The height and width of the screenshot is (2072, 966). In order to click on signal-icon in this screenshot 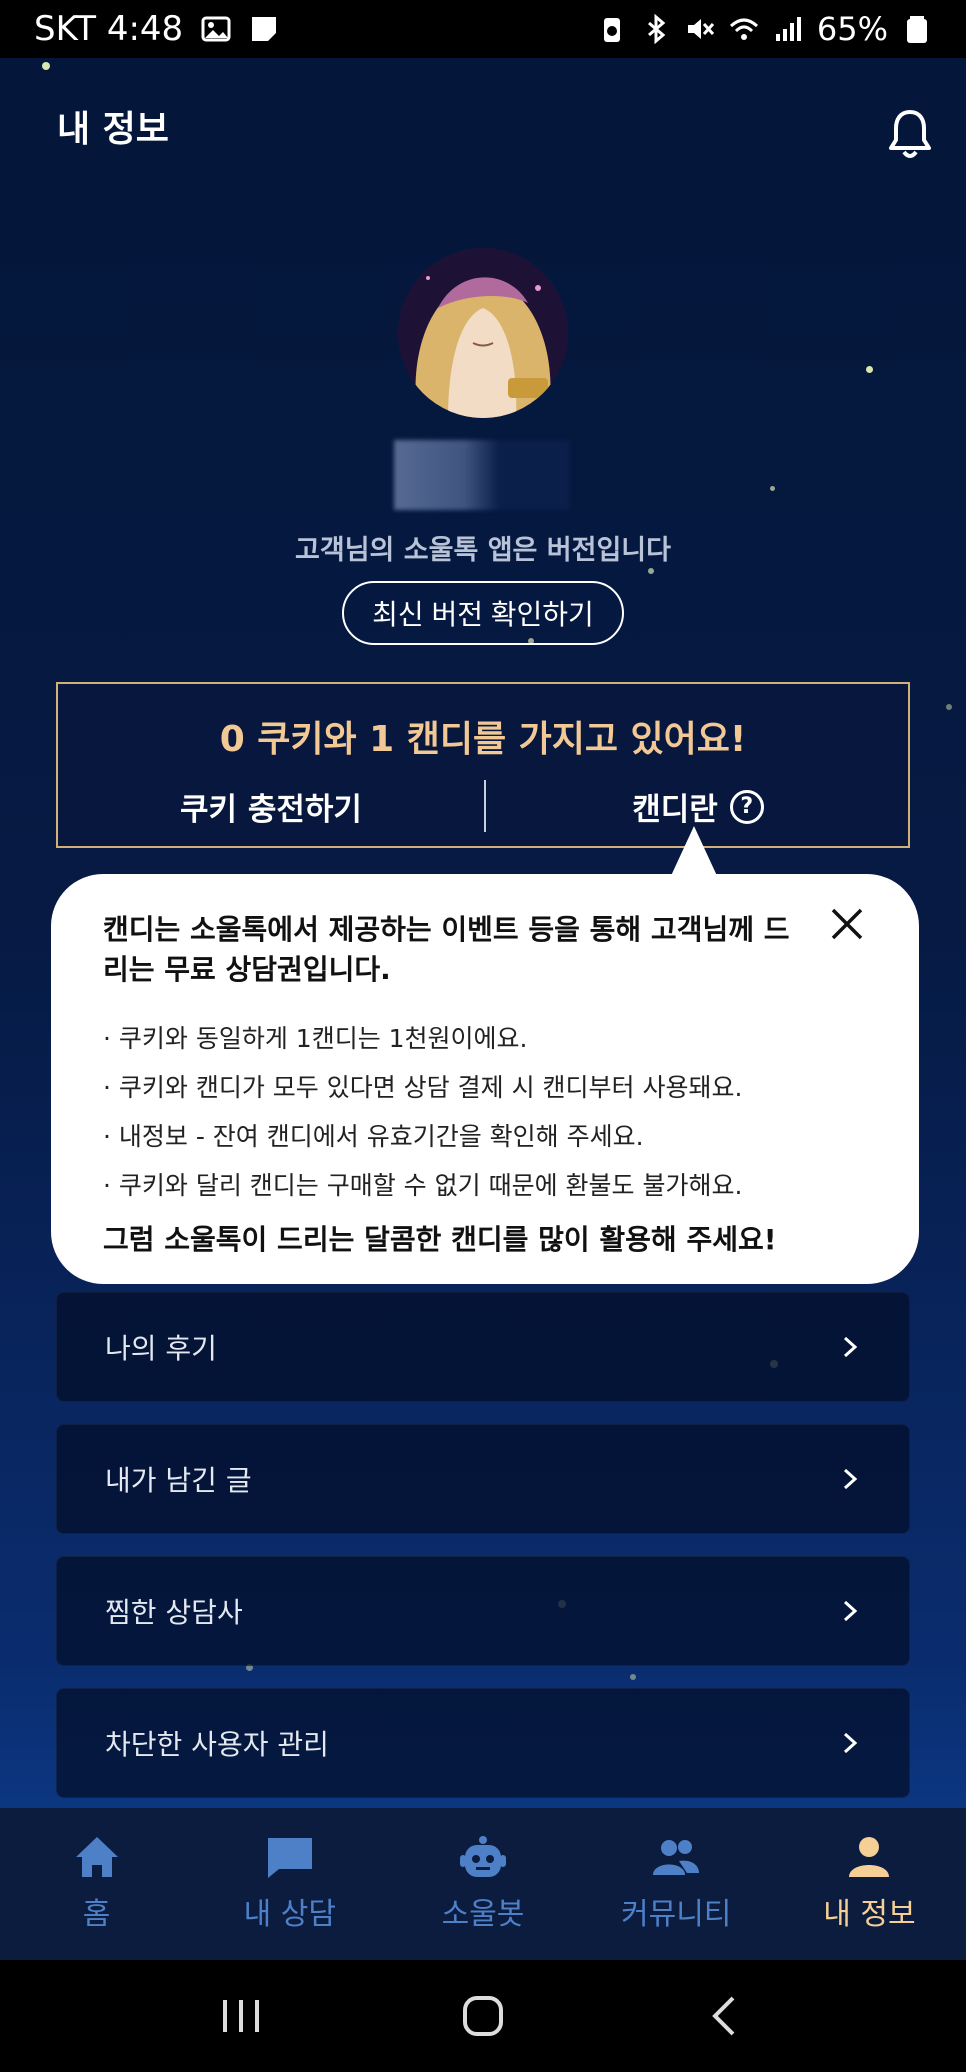, I will do `click(788, 29)`.